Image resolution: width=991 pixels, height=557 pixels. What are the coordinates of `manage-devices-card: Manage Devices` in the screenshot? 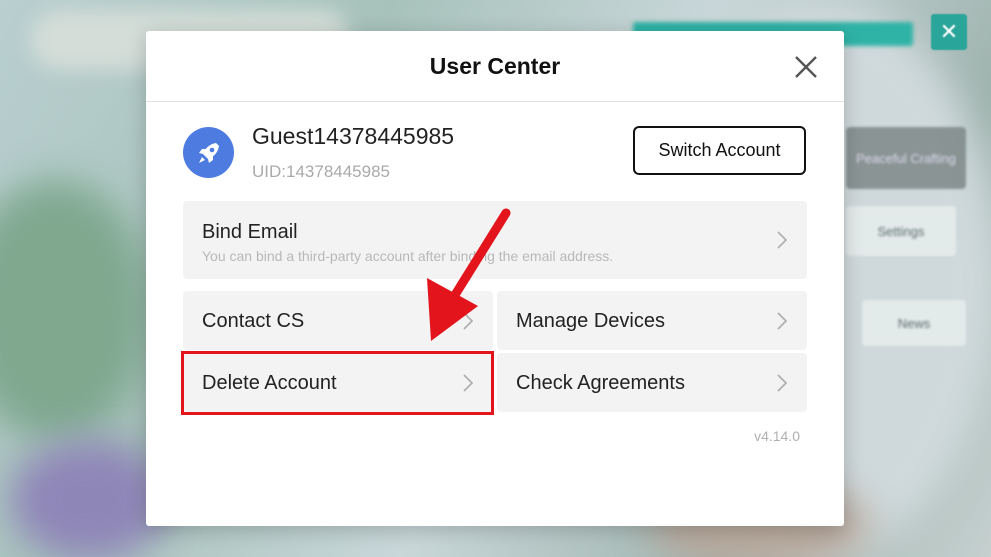 It's located at (652, 320).